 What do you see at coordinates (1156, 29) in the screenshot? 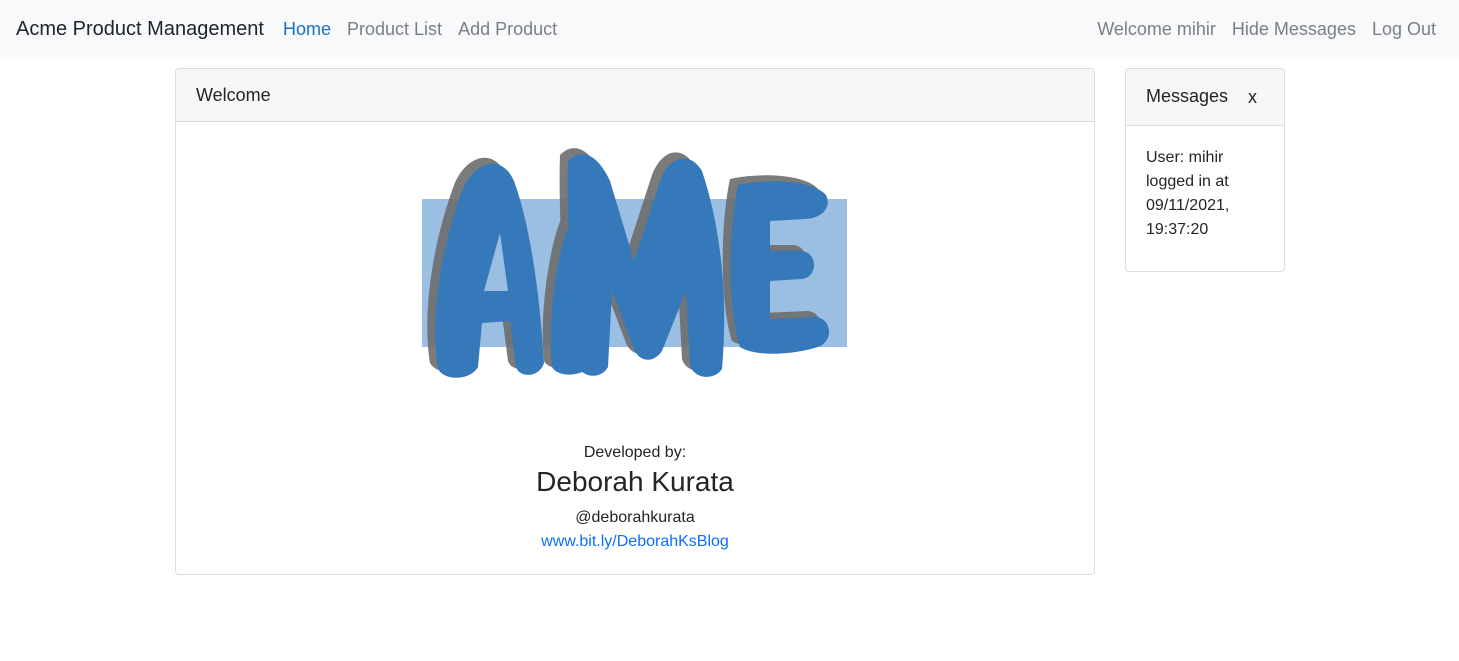
I see `welcome-user-link: Welcome mihir` at bounding box center [1156, 29].